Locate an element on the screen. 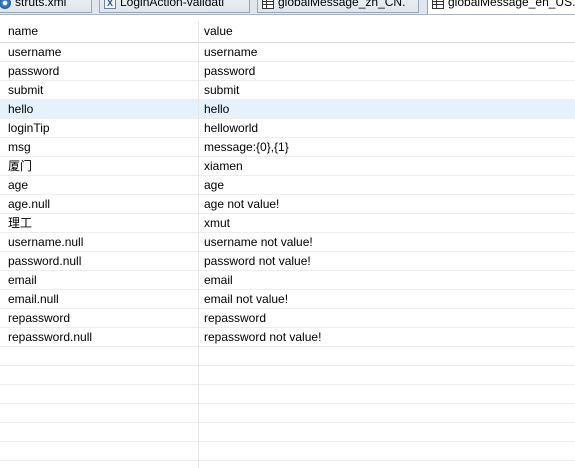  table-row: hello hello is located at coordinates (287, 109).